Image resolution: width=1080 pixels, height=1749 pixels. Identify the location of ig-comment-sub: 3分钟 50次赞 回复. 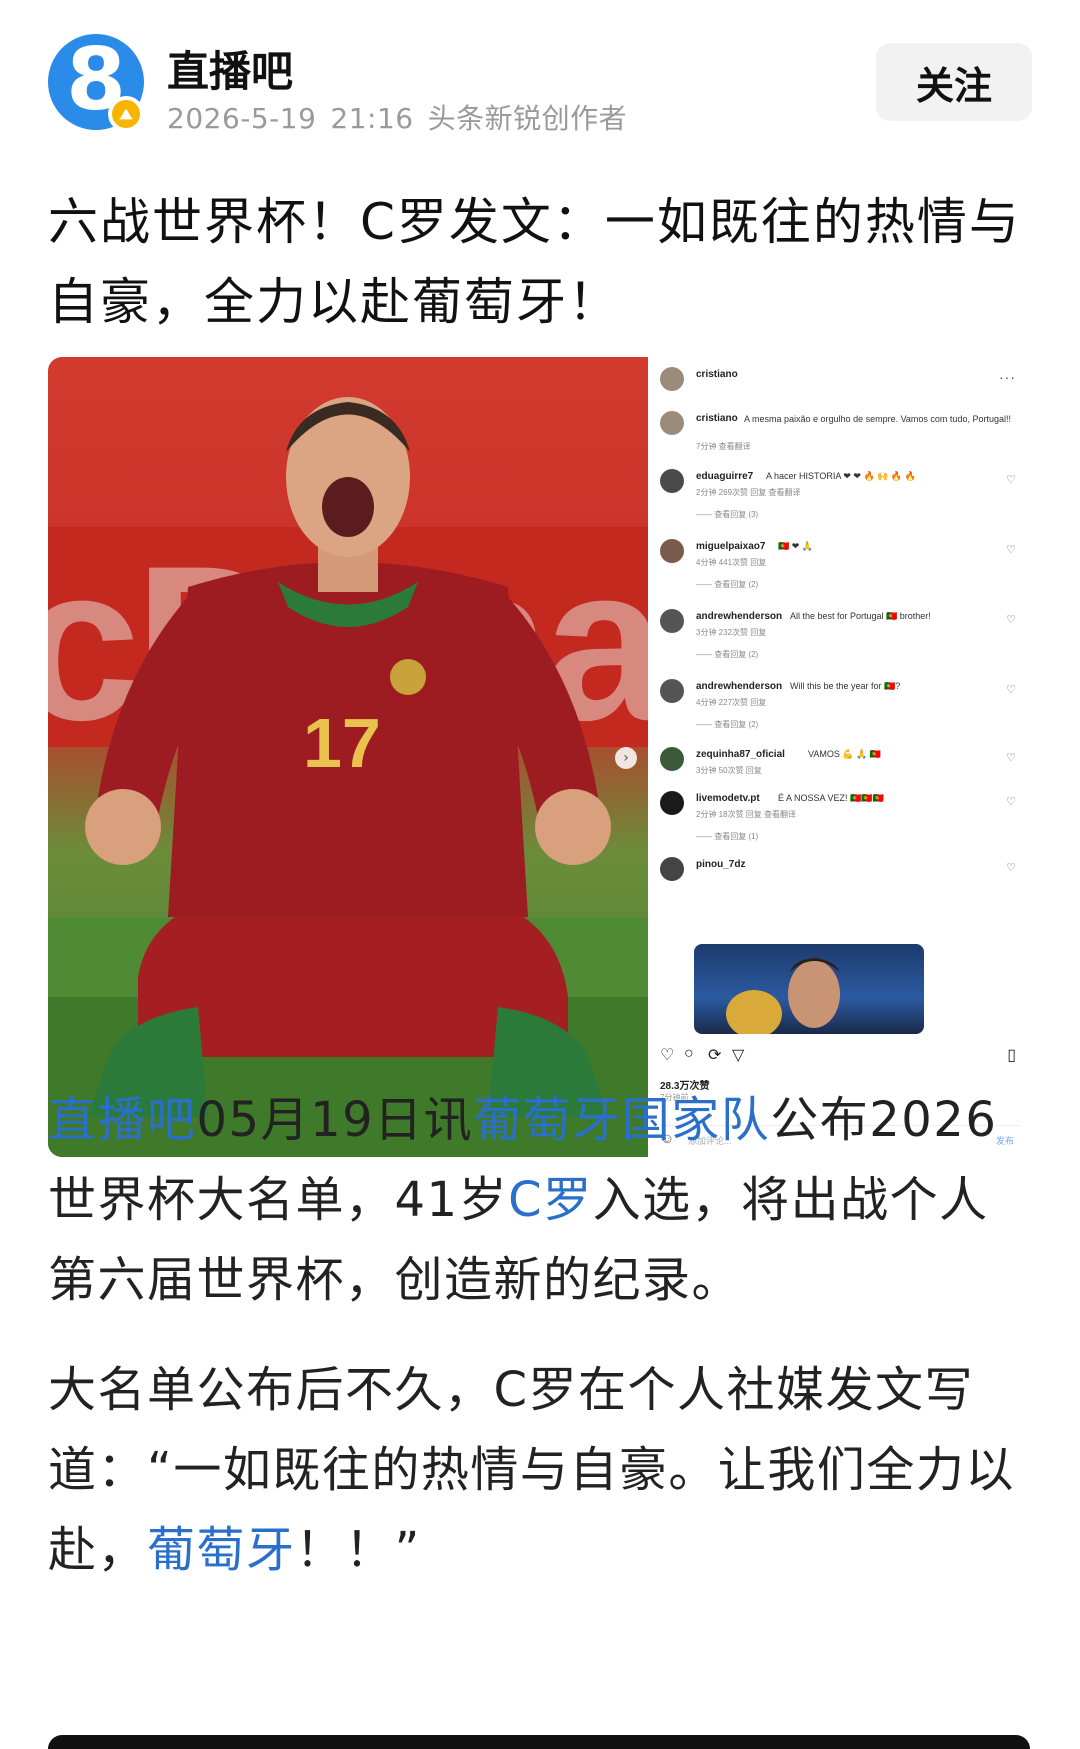
(729, 770).